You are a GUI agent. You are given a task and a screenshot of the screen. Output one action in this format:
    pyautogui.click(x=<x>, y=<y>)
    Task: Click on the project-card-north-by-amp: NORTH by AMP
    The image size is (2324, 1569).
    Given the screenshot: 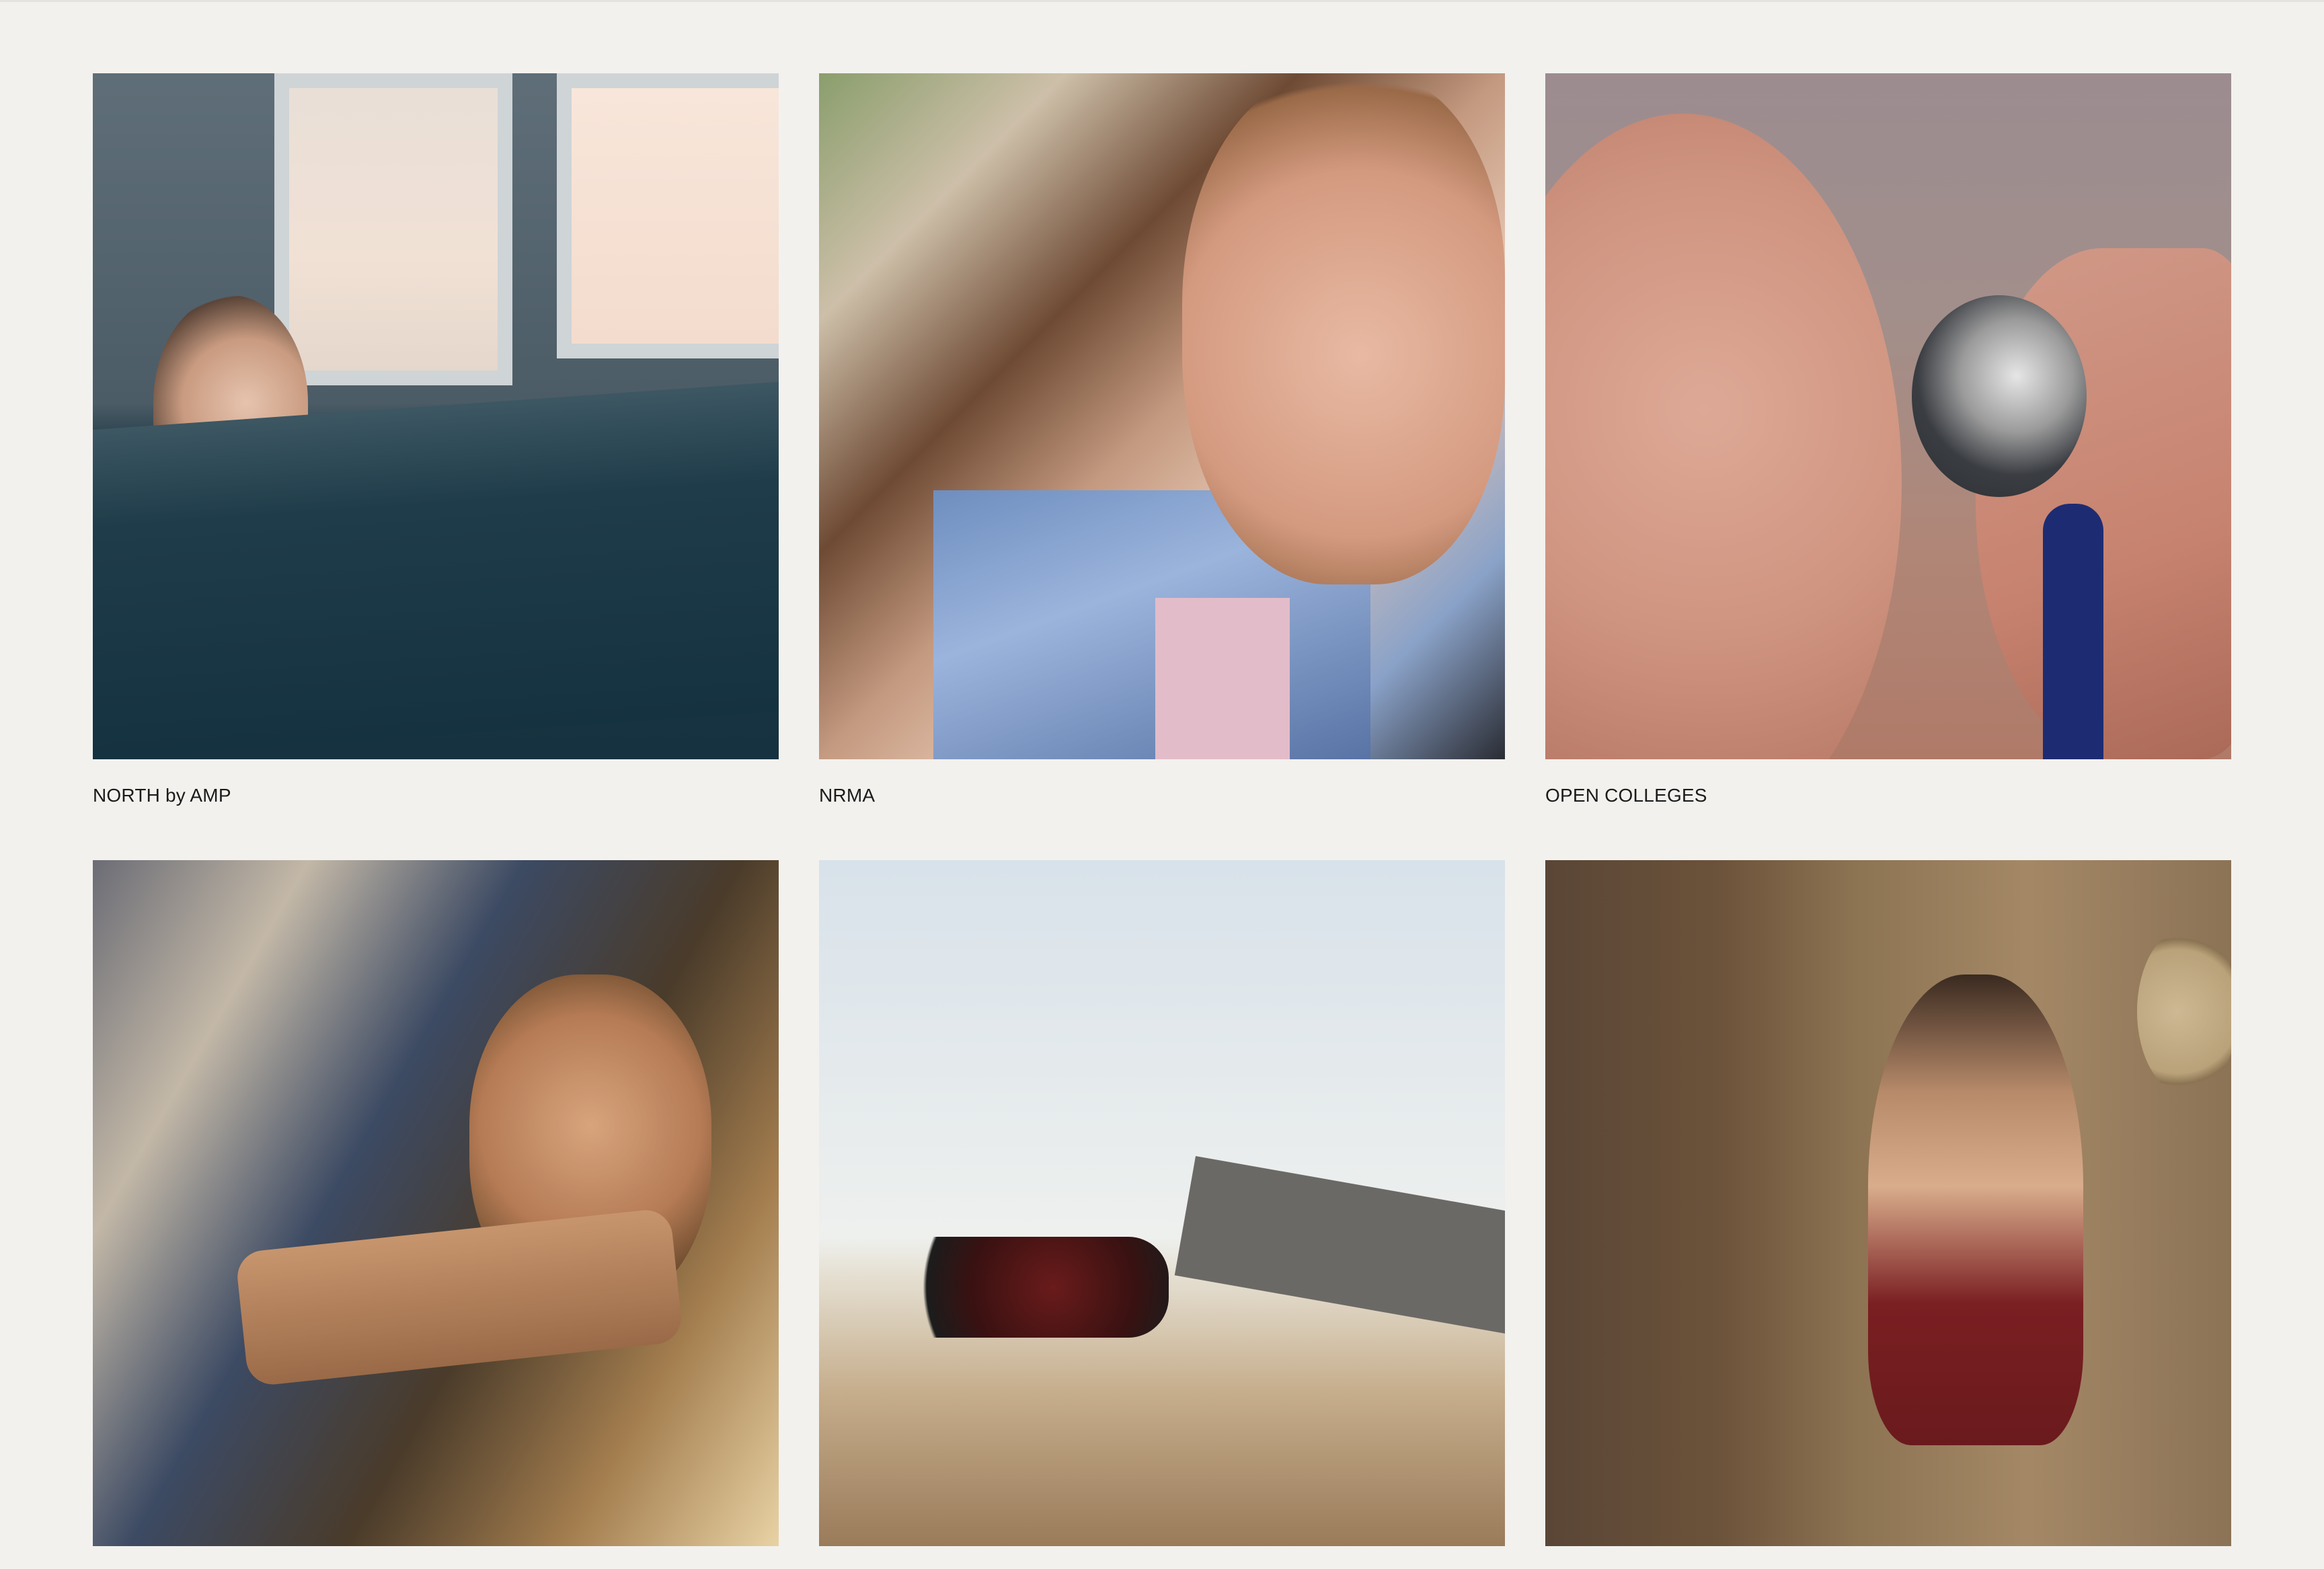 What is the action you would take?
    pyautogui.click(x=436, y=441)
    